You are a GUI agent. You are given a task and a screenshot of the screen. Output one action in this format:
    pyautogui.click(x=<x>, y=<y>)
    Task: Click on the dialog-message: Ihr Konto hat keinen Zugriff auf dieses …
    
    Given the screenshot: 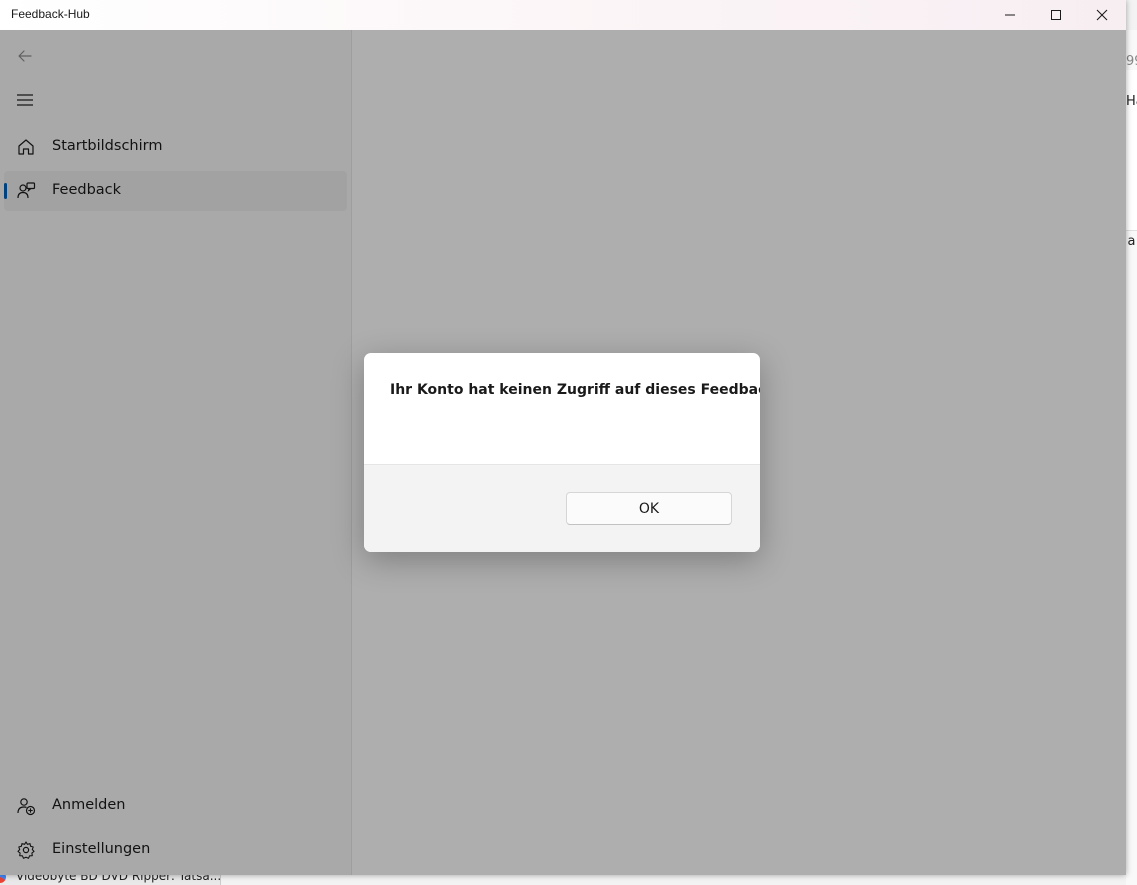 What is the action you would take?
    pyautogui.click(x=575, y=390)
    